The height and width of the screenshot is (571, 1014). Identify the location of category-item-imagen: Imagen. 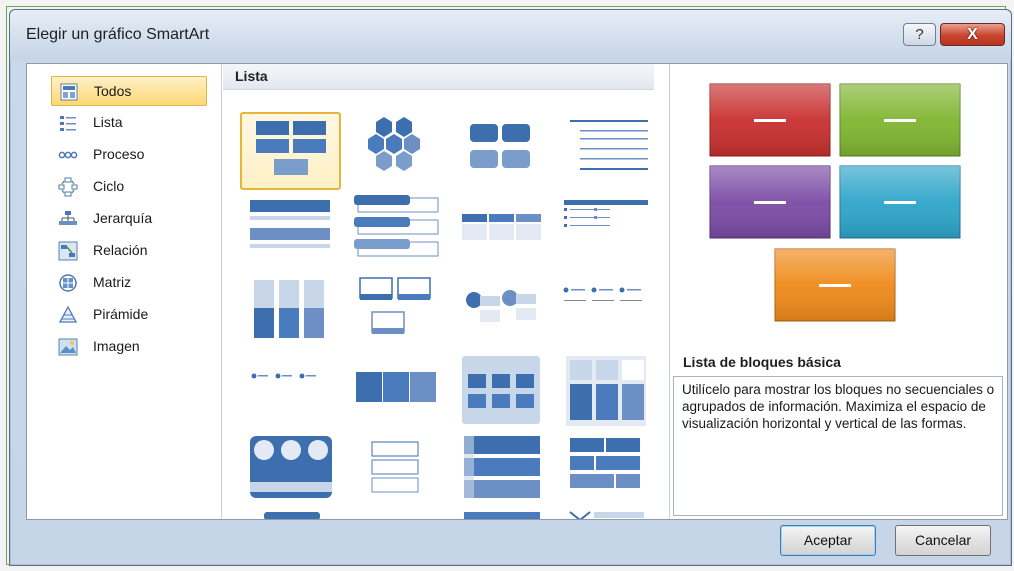
(129, 347).